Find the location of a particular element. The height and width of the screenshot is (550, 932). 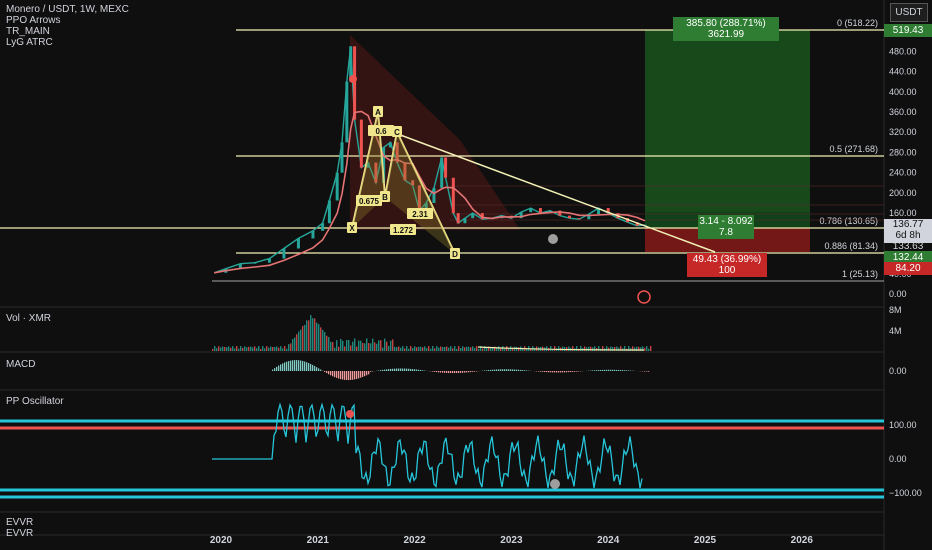

profit-zone is located at coordinates (727, 129).